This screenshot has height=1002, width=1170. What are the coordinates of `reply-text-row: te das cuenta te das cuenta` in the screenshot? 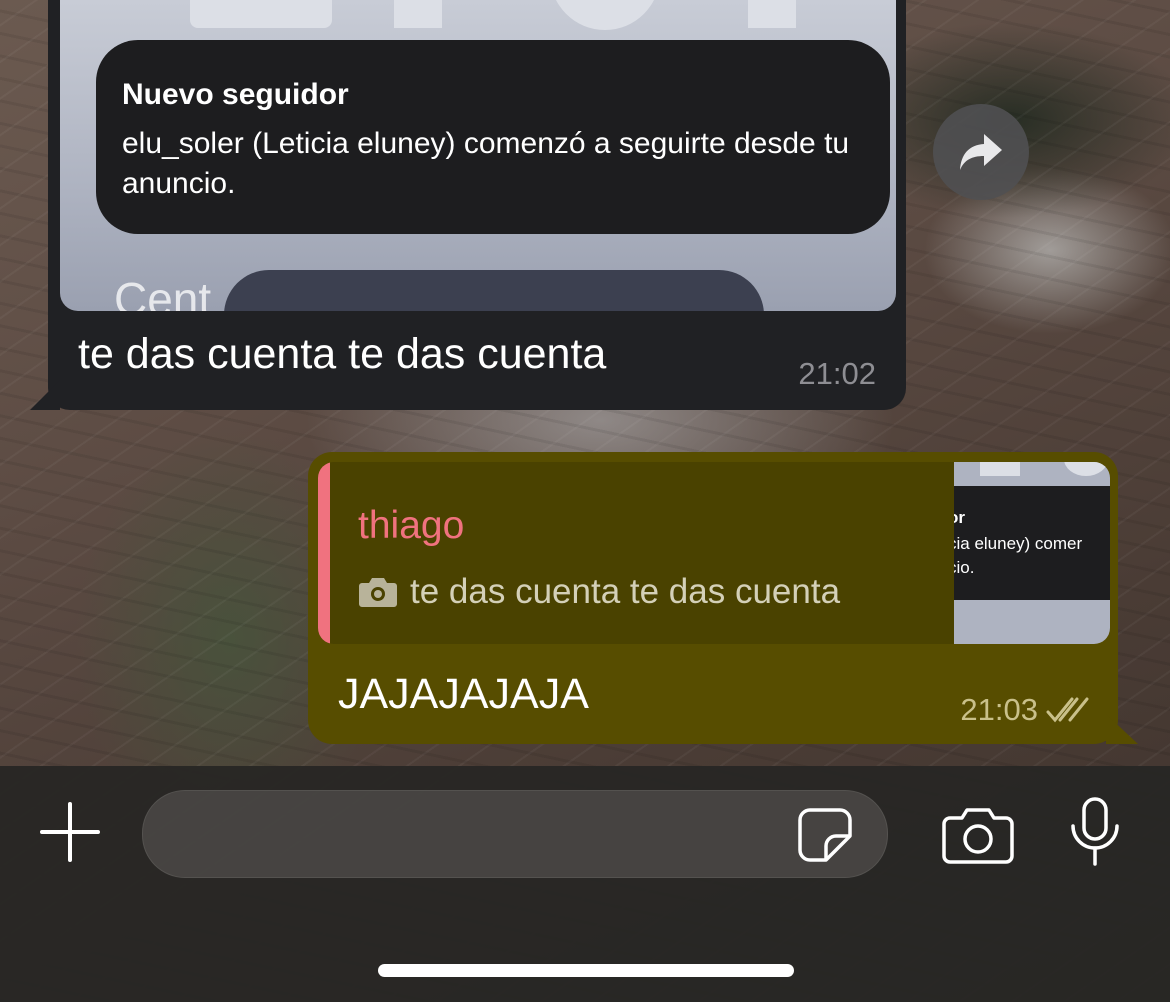 It's located at (599, 592).